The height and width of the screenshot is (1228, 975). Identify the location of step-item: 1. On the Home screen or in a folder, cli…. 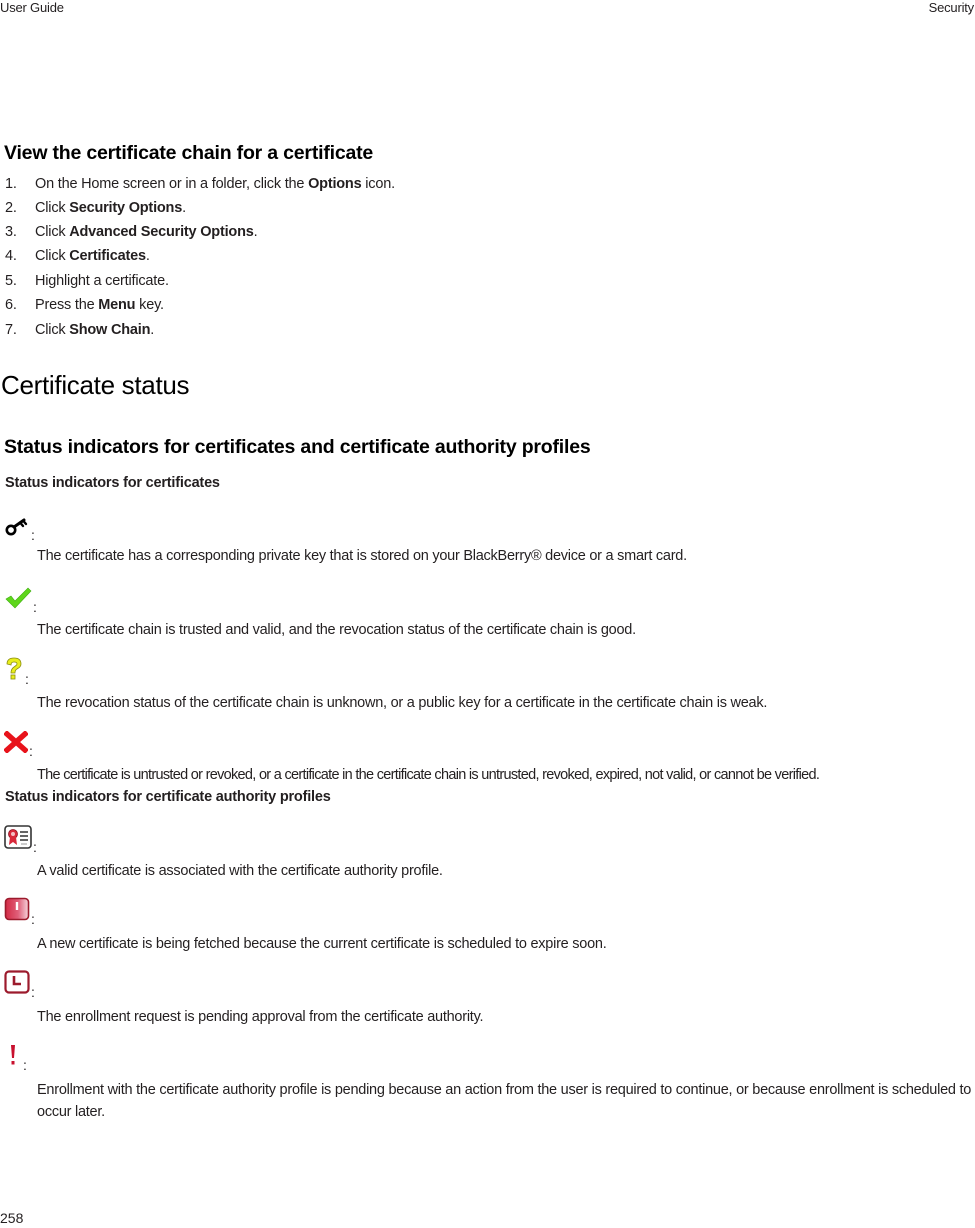
(200, 184).